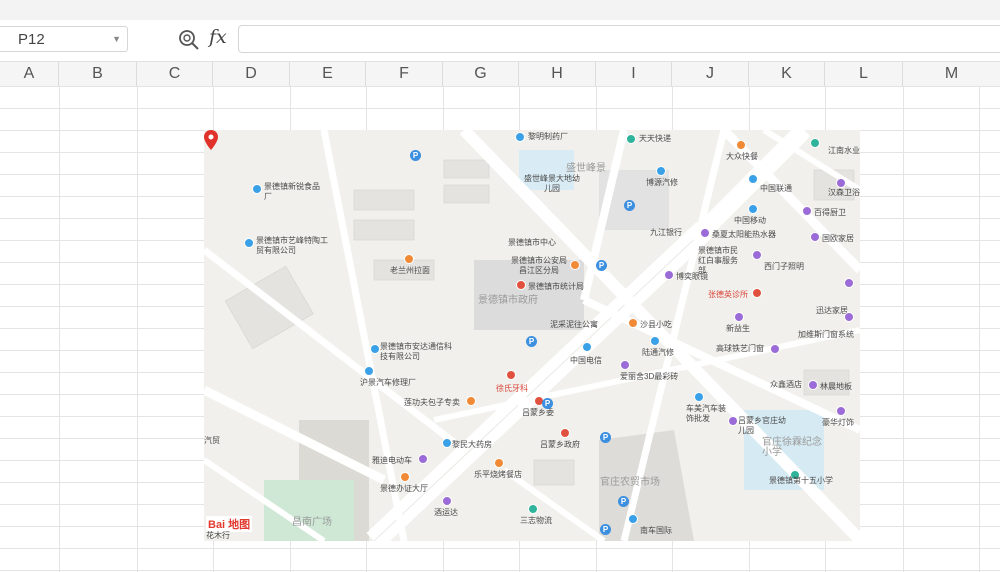  Describe the element at coordinates (31, 39) in the screenshot. I see `cell-reference: P12` at that location.